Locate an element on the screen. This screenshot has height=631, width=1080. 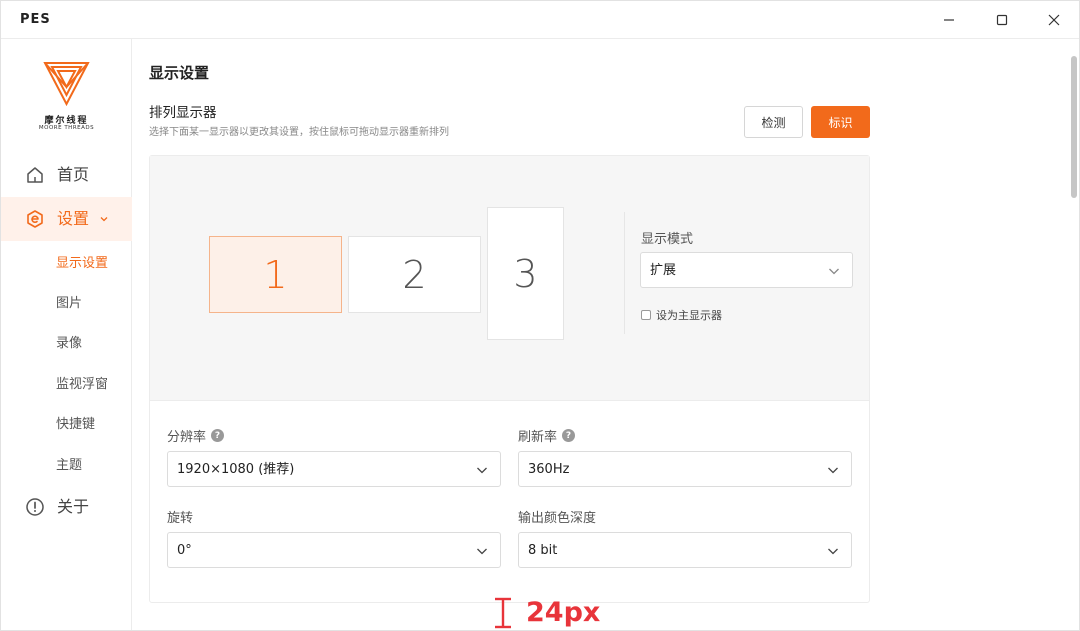
display-mode-label: 显示模式 is located at coordinates (667, 239).